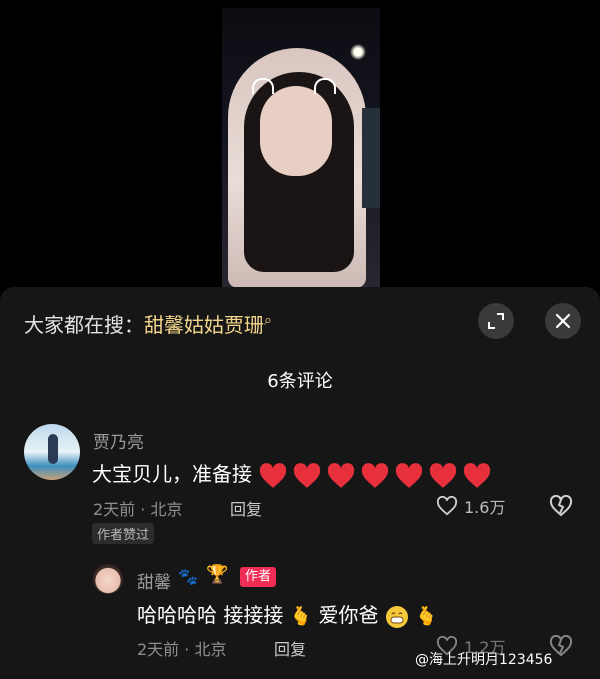 The image size is (600, 679). Describe the element at coordinates (217, 574) in the screenshot. I see `trophy-icon: 🏆` at that location.